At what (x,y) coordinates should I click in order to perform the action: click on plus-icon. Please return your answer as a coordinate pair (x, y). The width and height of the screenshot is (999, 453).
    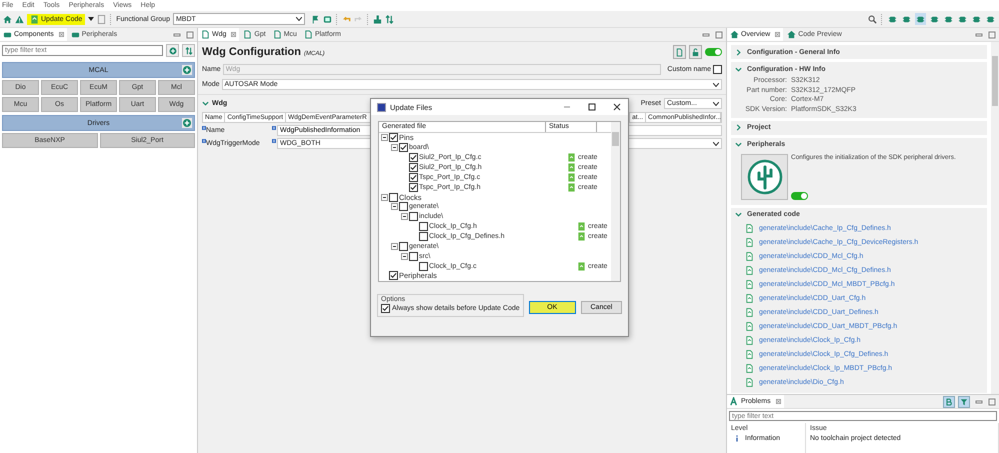
    Looking at the image, I should click on (172, 50).